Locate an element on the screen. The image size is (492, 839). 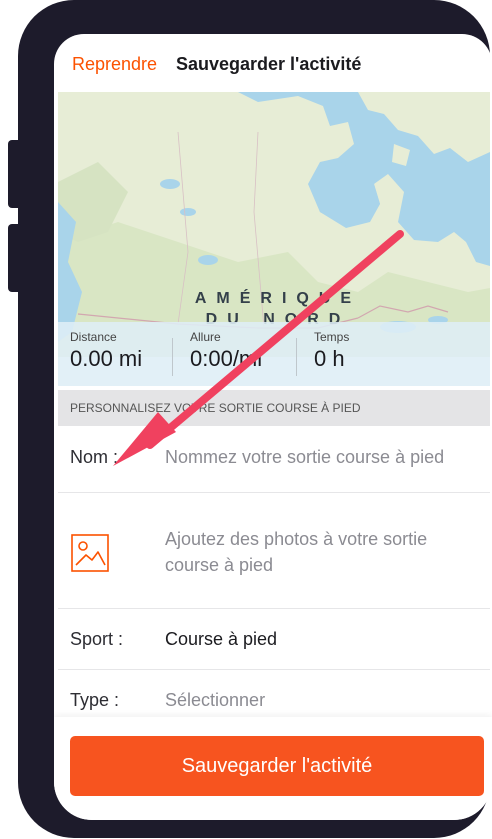
stat-label: Distance is located at coordinates (93, 337).